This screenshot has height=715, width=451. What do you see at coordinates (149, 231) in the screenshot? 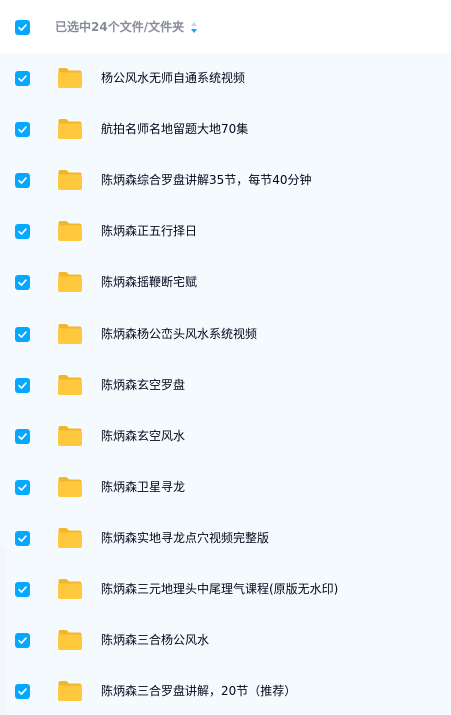
I see `file-name: 陈炳森正五行择日` at bounding box center [149, 231].